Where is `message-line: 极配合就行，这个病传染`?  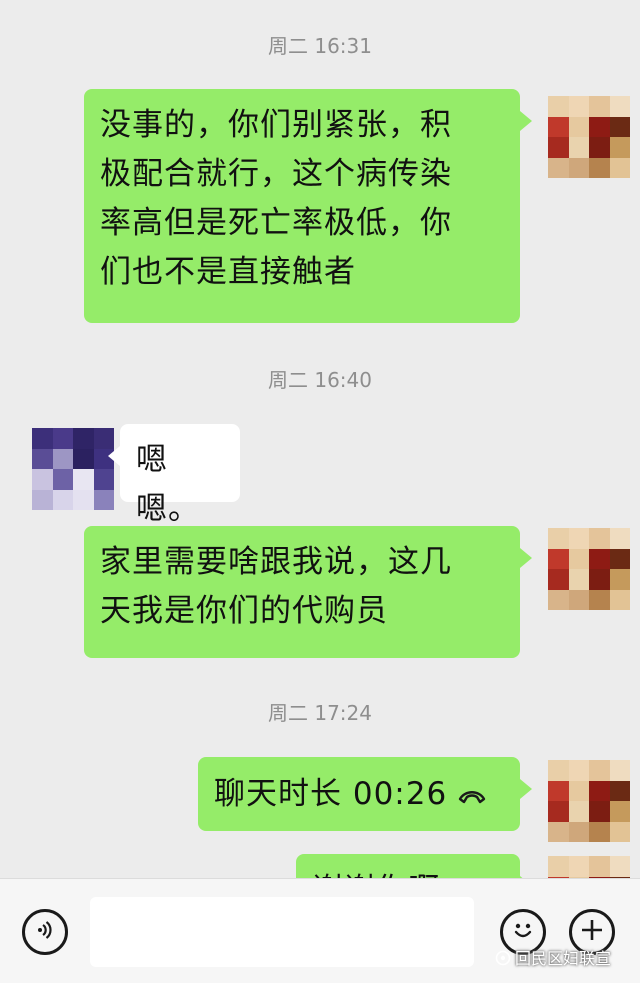
message-line: 极配合就行，这个病传染 is located at coordinates (276, 174).